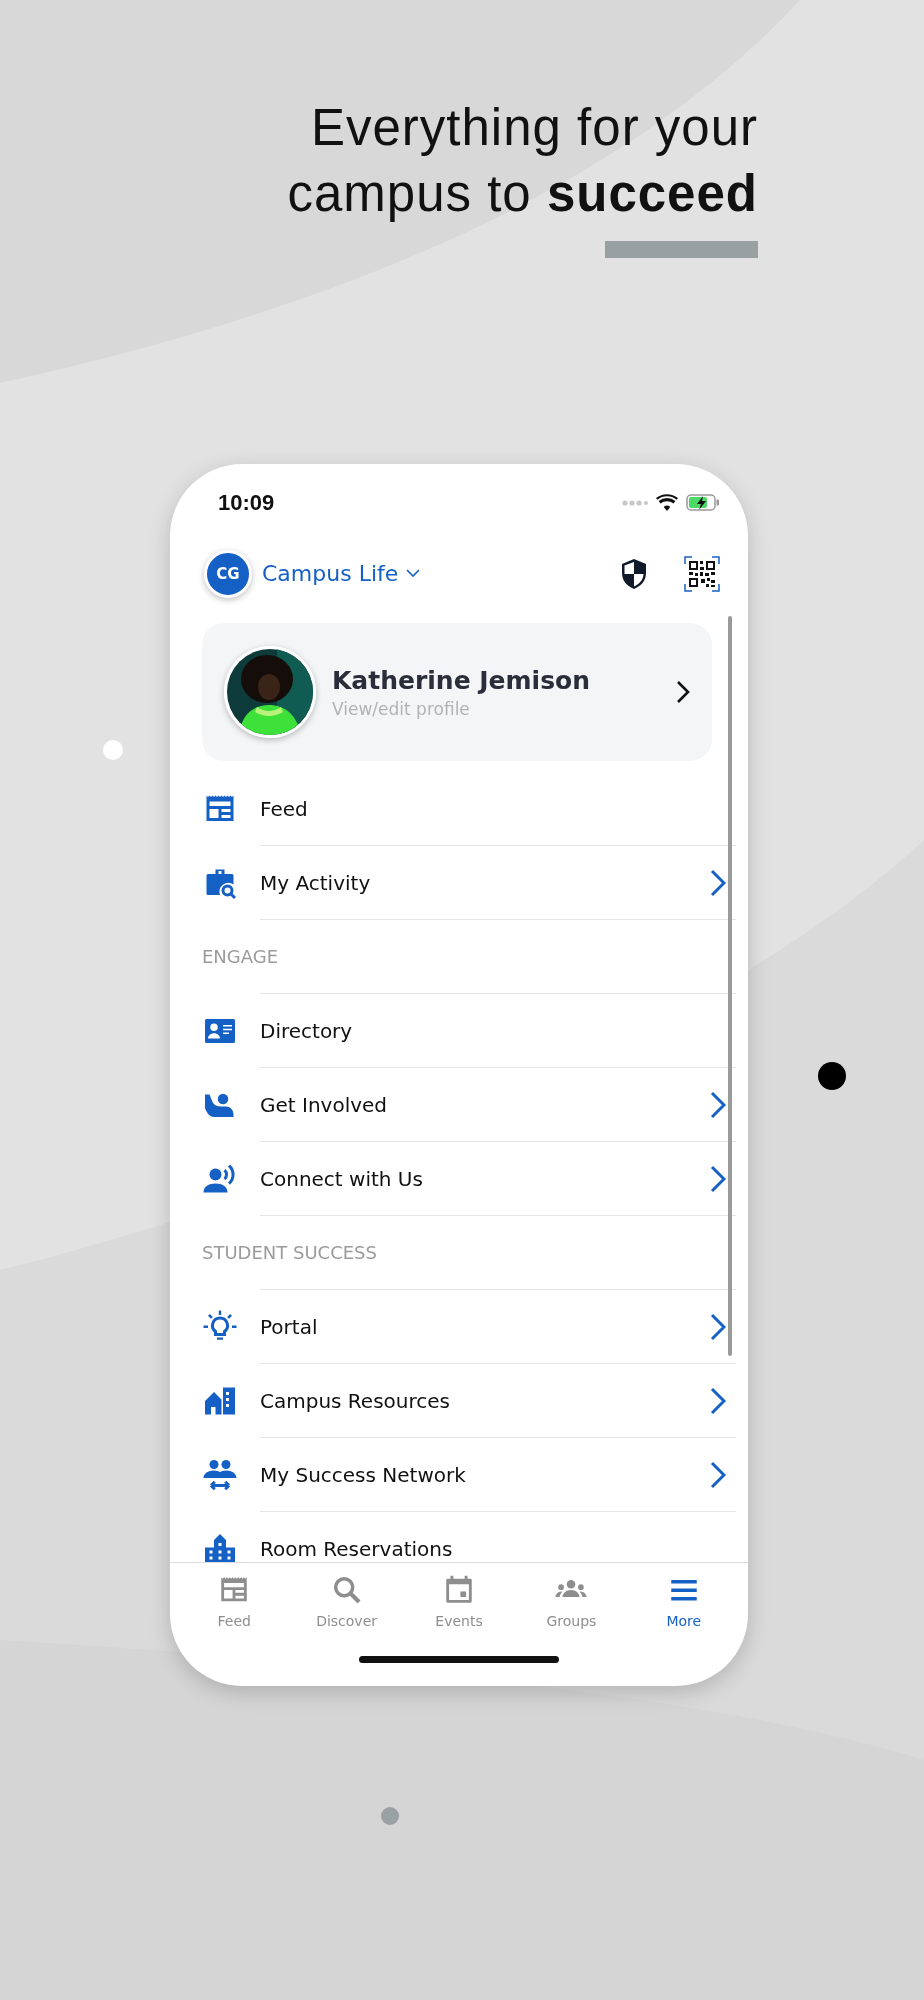 The height and width of the screenshot is (2000, 924). What do you see at coordinates (702, 573) in the screenshot?
I see `qr-code-icon` at bounding box center [702, 573].